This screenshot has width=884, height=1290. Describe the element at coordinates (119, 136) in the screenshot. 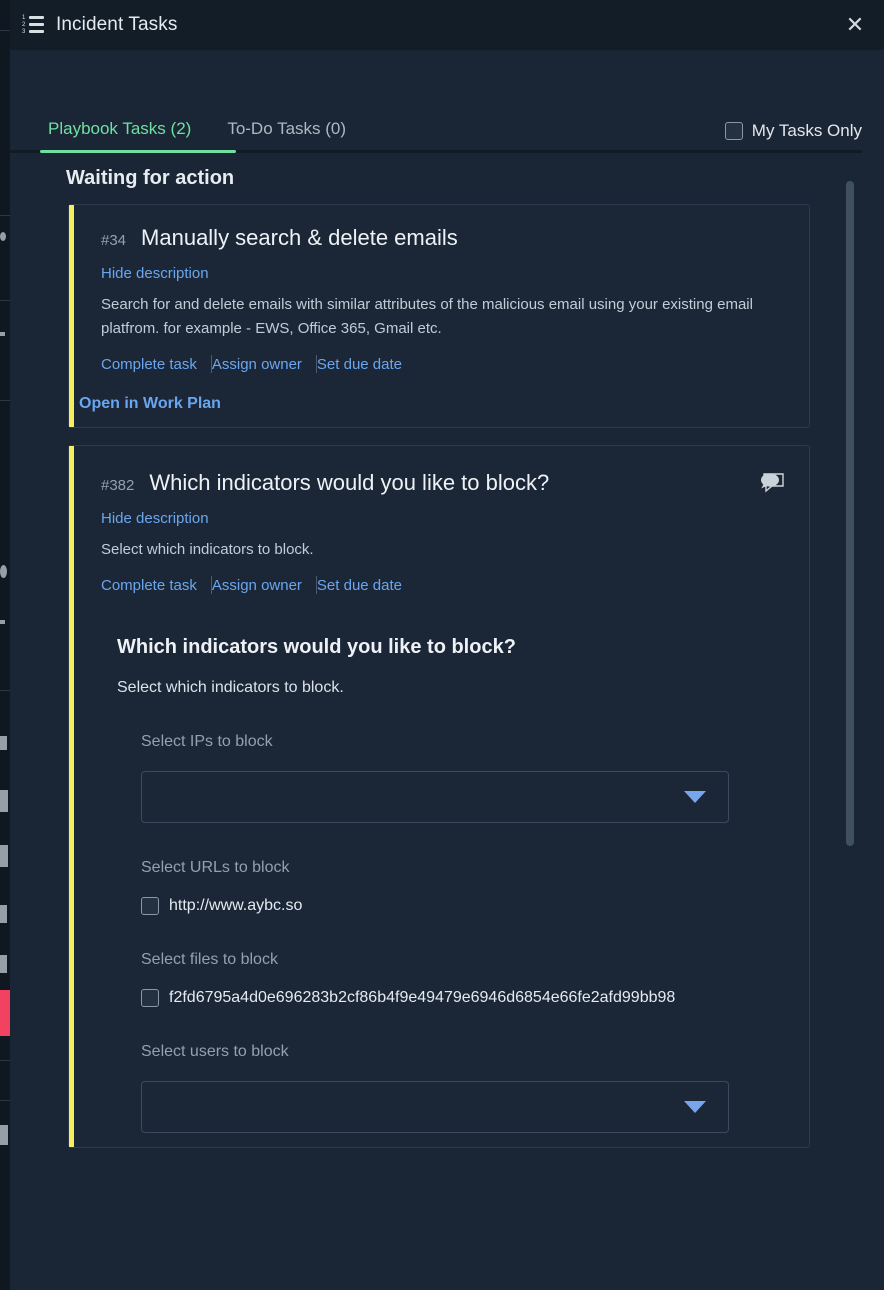

I see `tab-playbook-tasks: Playbook Tasks (2)` at that location.